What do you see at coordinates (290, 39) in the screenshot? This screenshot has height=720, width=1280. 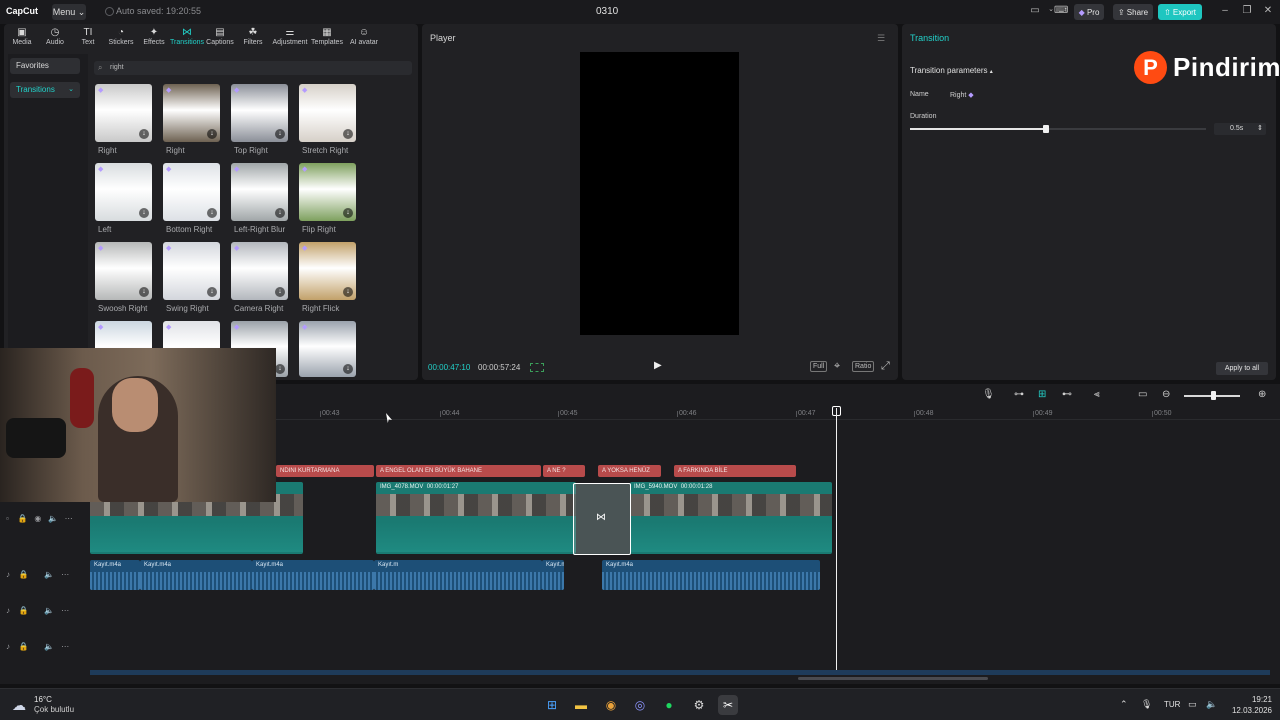 I see `tool-adjustment: ⚌ Adjustment` at bounding box center [290, 39].